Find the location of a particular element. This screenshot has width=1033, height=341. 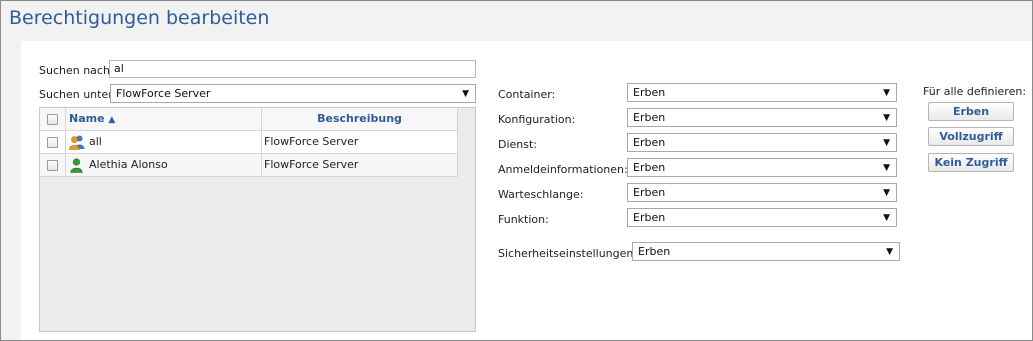

row-name: all is located at coordinates (95, 141).